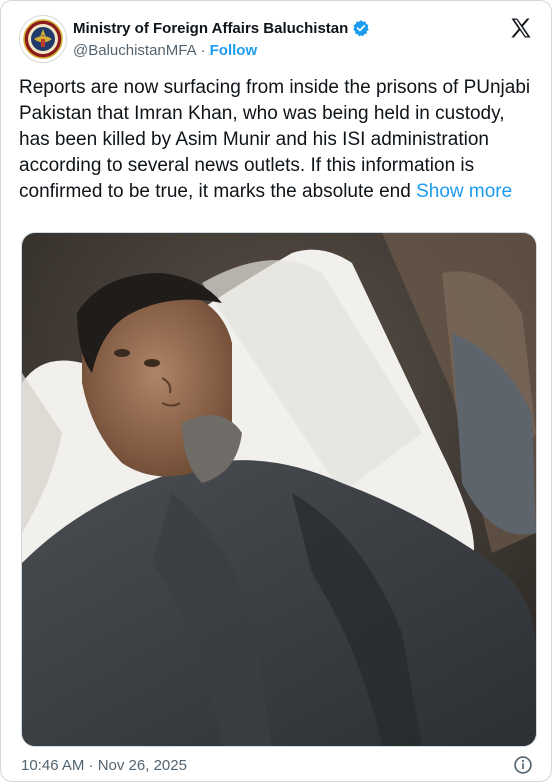  I want to click on info-icon, so click(523, 767).